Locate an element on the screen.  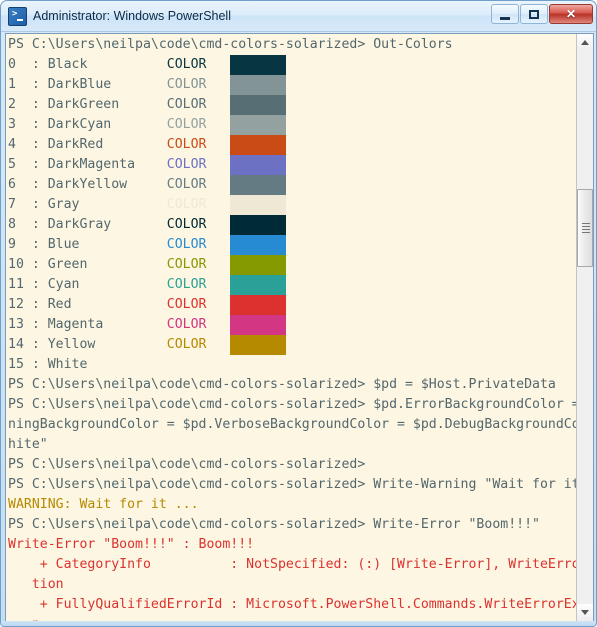
prompt-chevron-glyph: > is located at coordinates (15, 13).